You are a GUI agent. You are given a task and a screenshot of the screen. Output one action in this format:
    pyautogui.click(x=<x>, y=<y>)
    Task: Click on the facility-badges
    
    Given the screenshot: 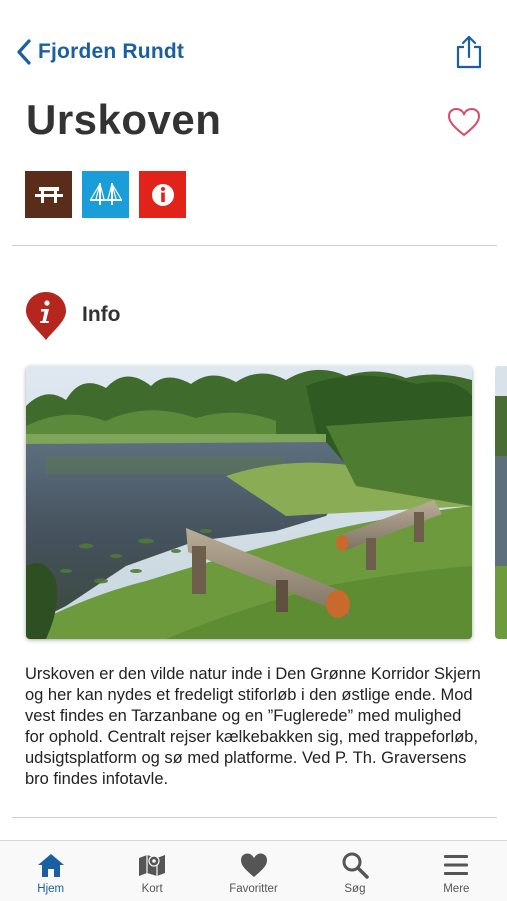 What is the action you would take?
    pyautogui.click(x=105, y=194)
    